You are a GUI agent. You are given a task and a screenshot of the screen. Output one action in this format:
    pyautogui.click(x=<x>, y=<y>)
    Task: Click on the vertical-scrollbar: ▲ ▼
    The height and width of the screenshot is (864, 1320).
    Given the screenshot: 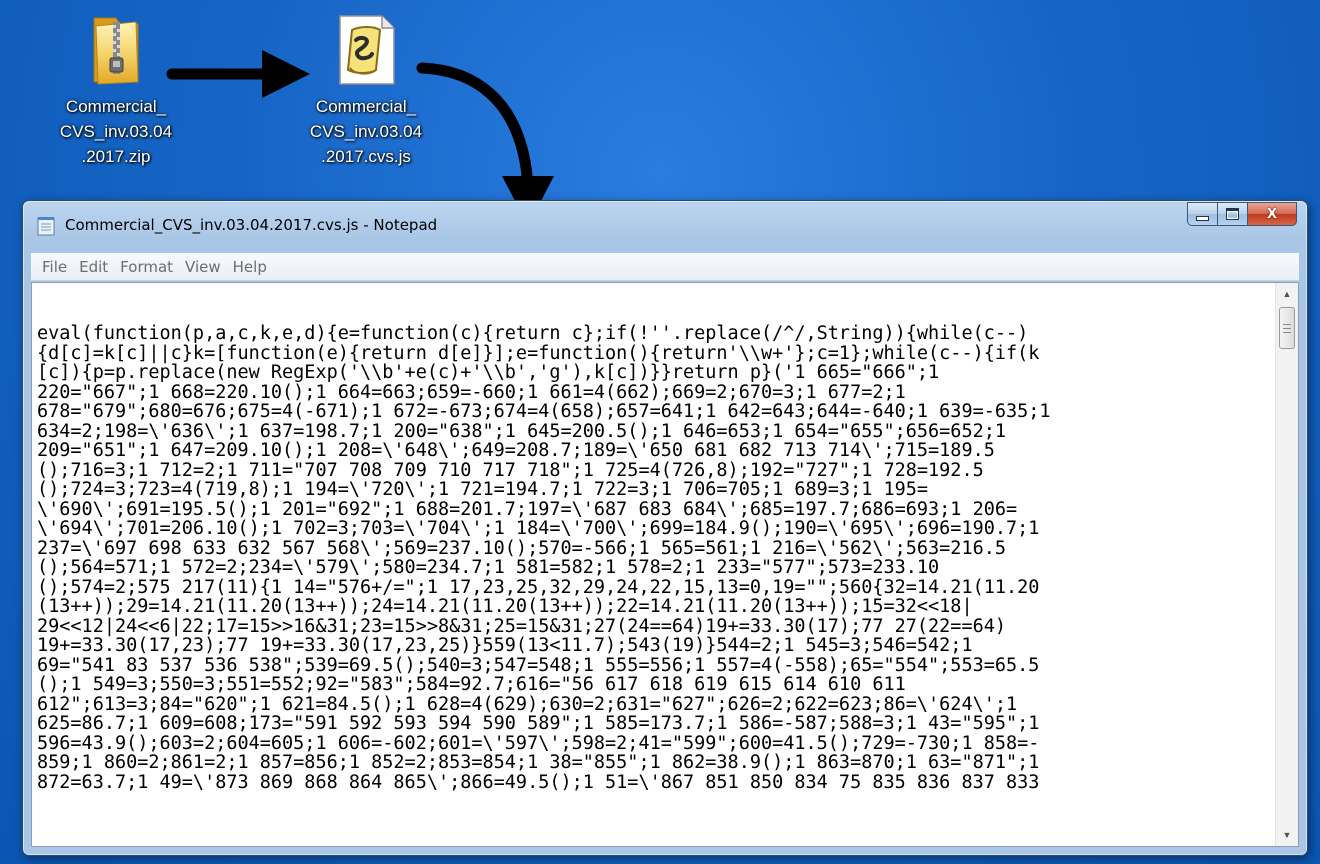 What is the action you would take?
    pyautogui.click(x=1286, y=564)
    